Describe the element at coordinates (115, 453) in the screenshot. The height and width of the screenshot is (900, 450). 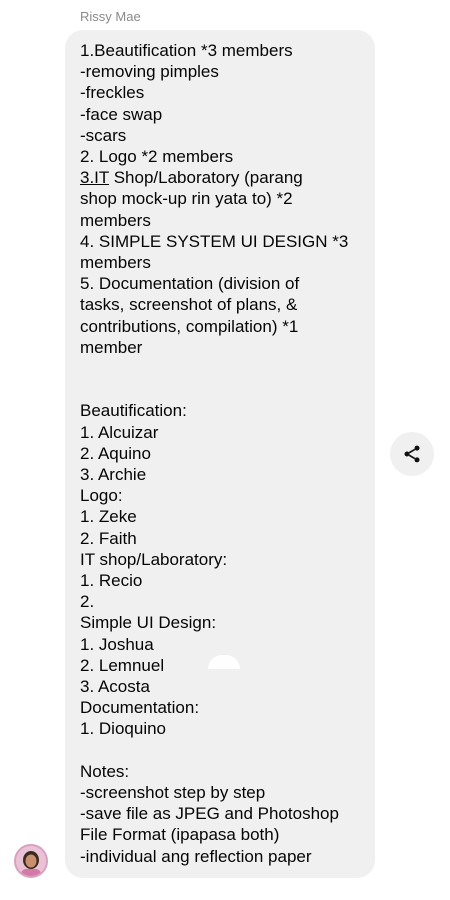
I see `message-line: 2. Aquino` at that location.